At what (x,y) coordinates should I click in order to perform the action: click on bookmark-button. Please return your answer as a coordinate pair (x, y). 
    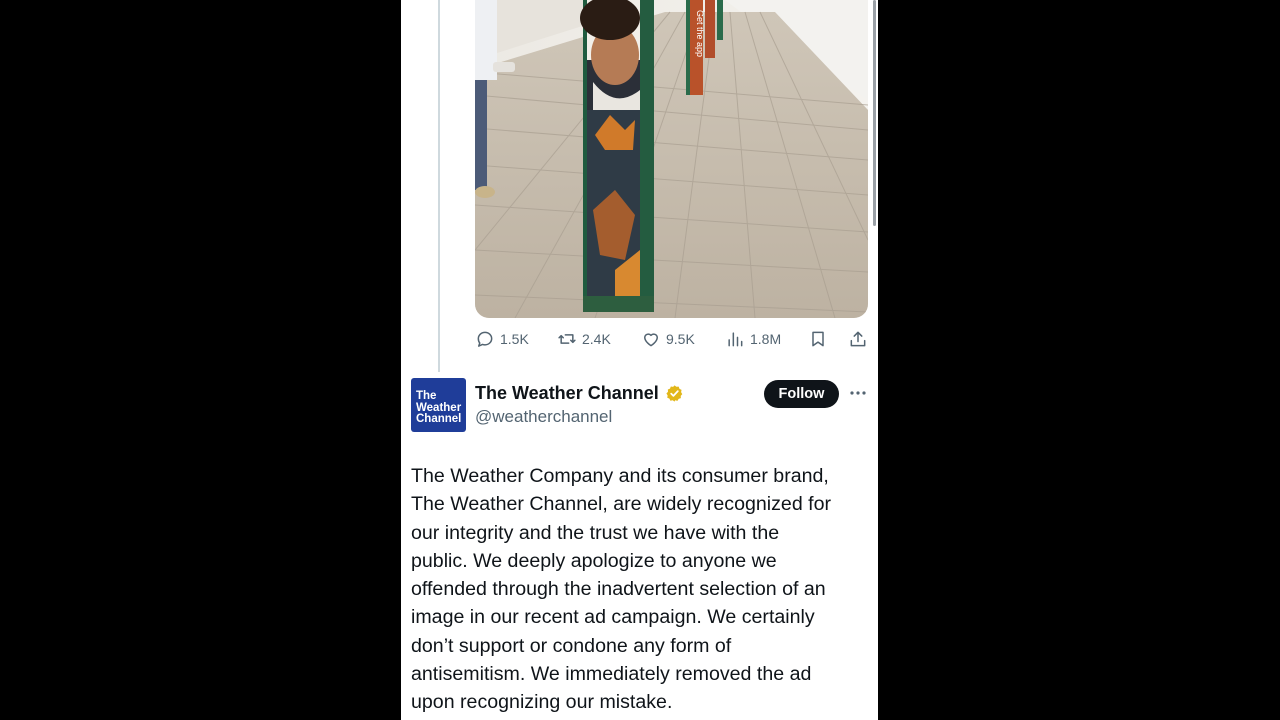
    Looking at the image, I should click on (818, 339).